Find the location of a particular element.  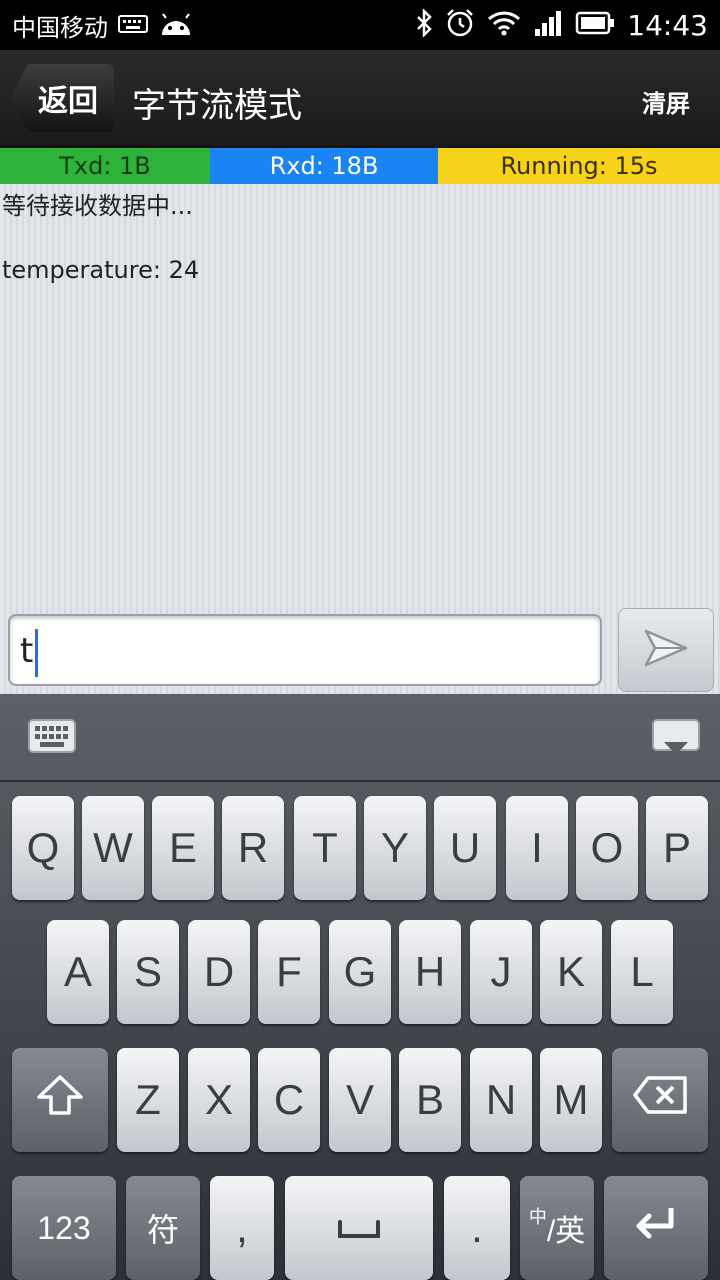

key-m: M is located at coordinates (571, 1100).